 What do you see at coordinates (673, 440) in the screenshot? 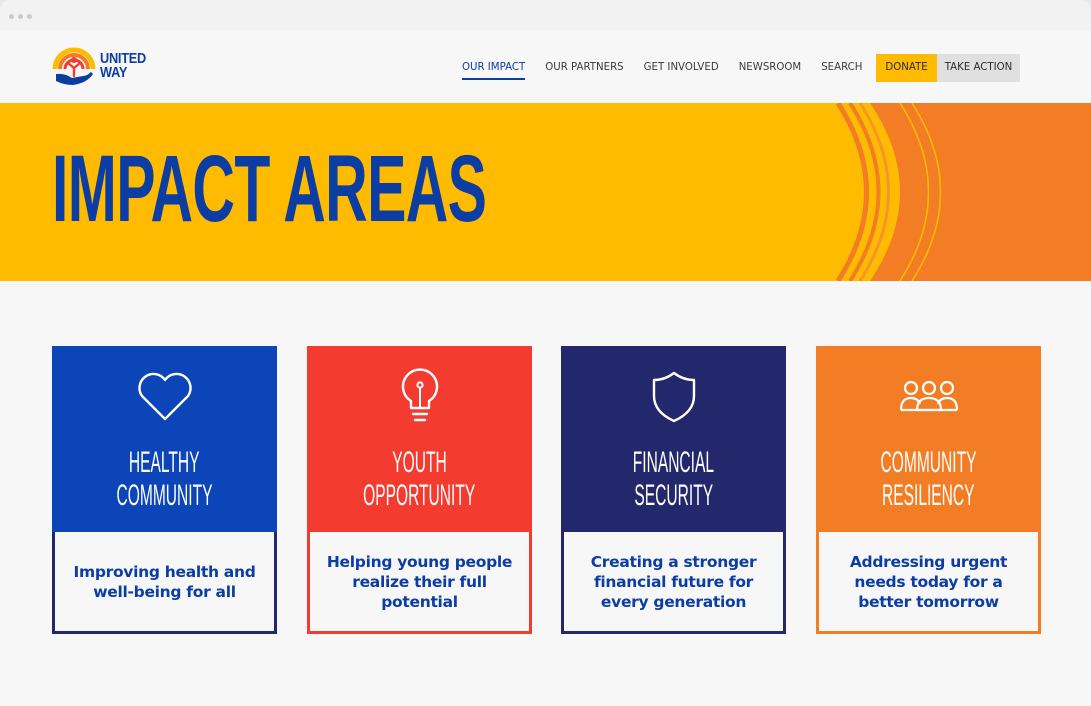
I see `card-header: FINANCIAL SECURITY` at bounding box center [673, 440].